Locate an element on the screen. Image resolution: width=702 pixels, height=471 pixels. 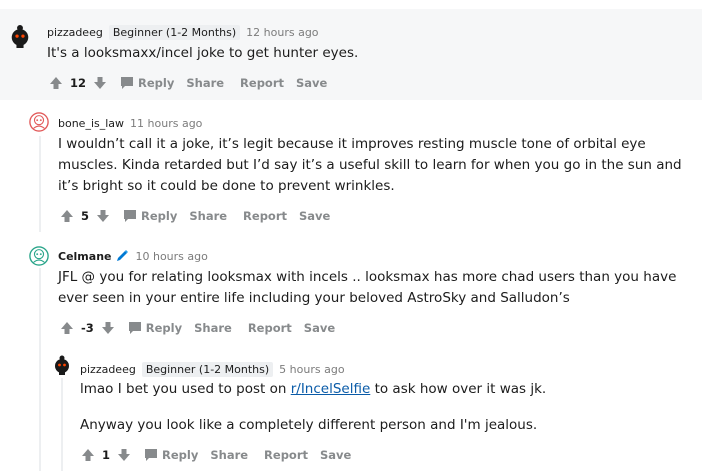
comment-timestamp: 12 hours ago is located at coordinates (282, 32).